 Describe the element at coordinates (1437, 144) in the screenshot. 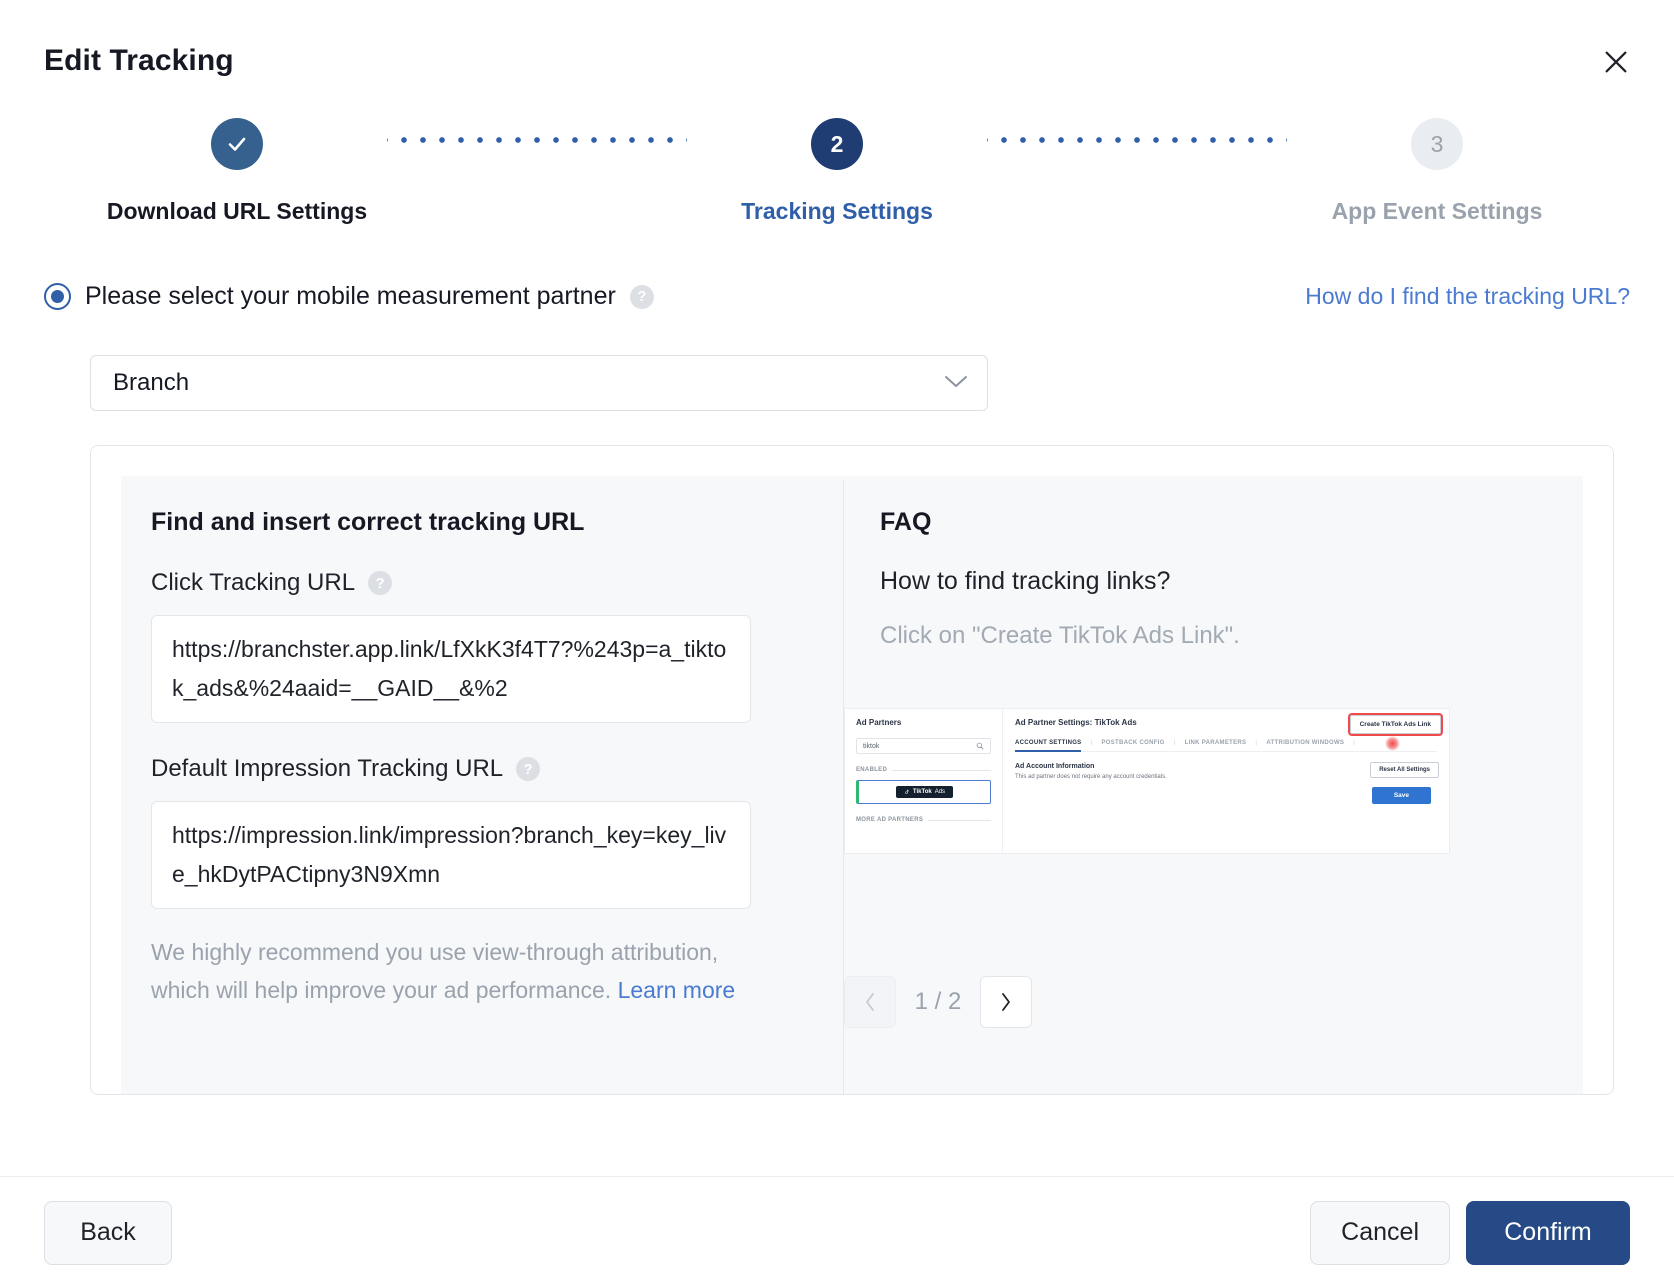

I see `step-indicator-3: 3` at that location.